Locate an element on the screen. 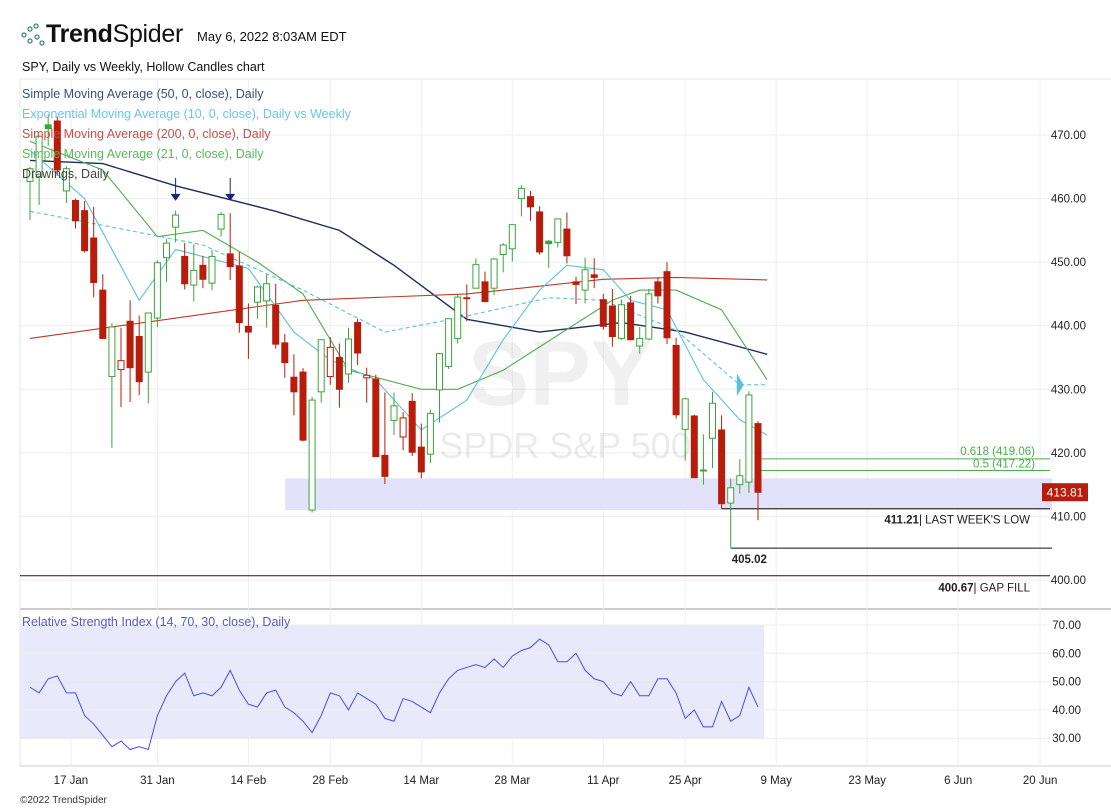 This screenshot has width=1111, height=812. x-tick-label: 9 May is located at coordinates (777, 781).